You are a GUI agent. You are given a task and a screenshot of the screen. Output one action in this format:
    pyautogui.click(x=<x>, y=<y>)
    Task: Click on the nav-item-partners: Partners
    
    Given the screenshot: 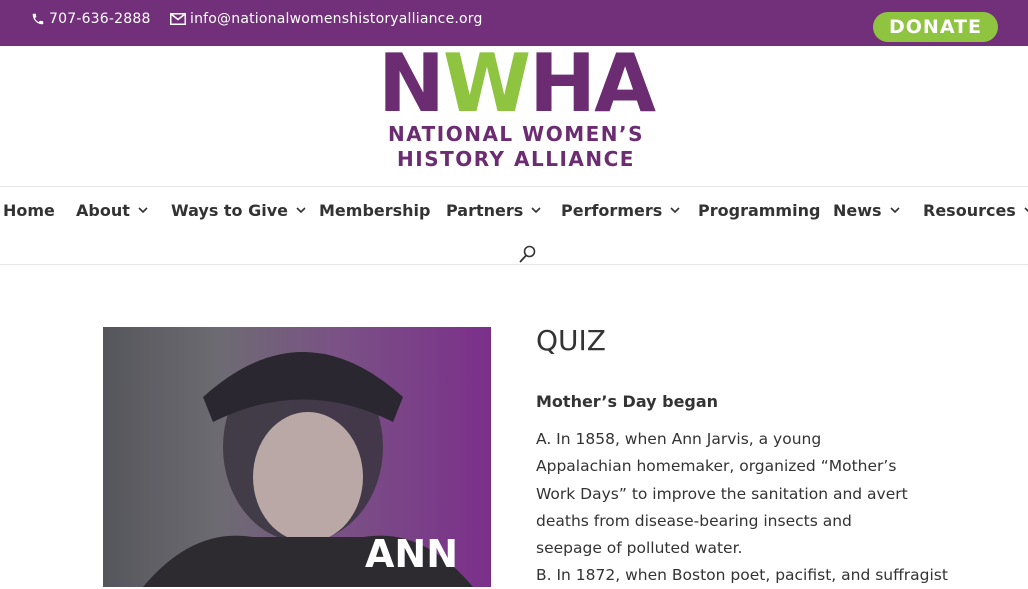 What is the action you would take?
    pyautogui.click(x=493, y=210)
    